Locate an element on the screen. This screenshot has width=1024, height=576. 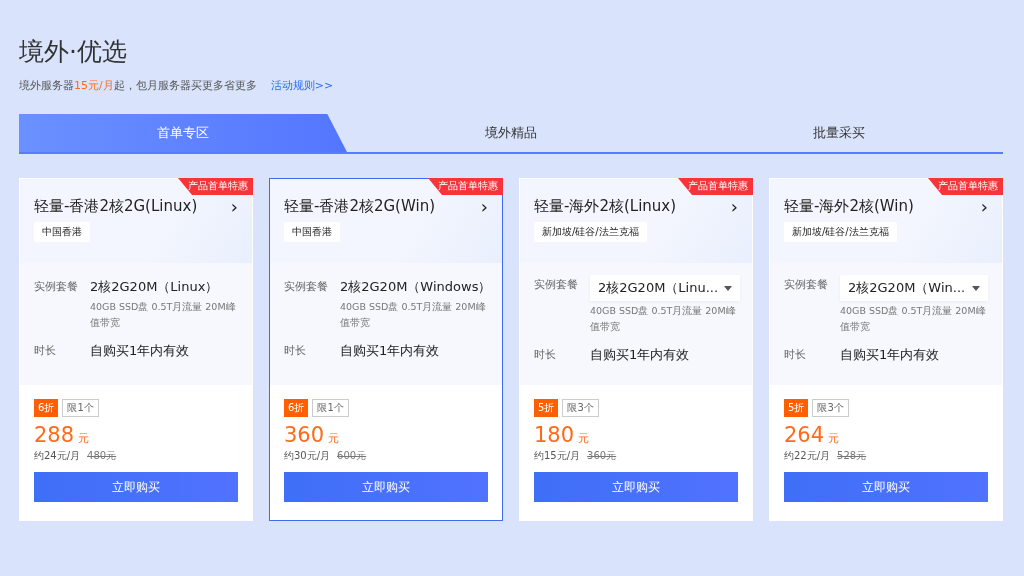
monthly-price: 约30元/月 is located at coordinates (307, 456).